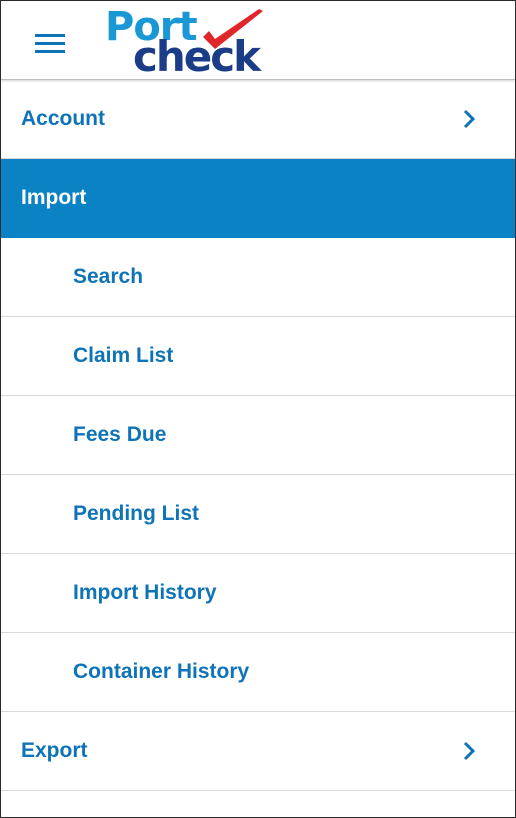 The height and width of the screenshot is (818, 516). What do you see at coordinates (123, 355) in the screenshot?
I see `submenu-item-label: Claim List` at bounding box center [123, 355].